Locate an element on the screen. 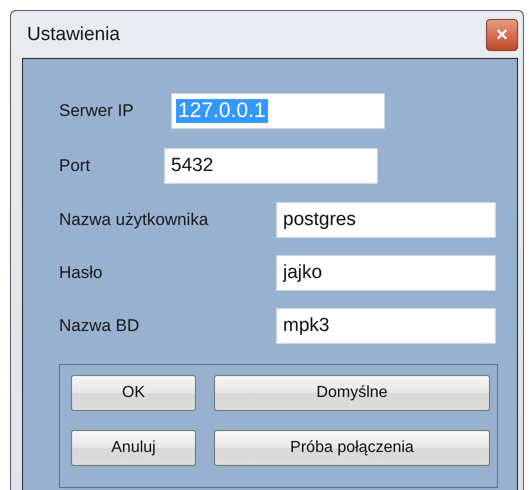  field-label: Serwer IP is located at coordinates (97, 110).